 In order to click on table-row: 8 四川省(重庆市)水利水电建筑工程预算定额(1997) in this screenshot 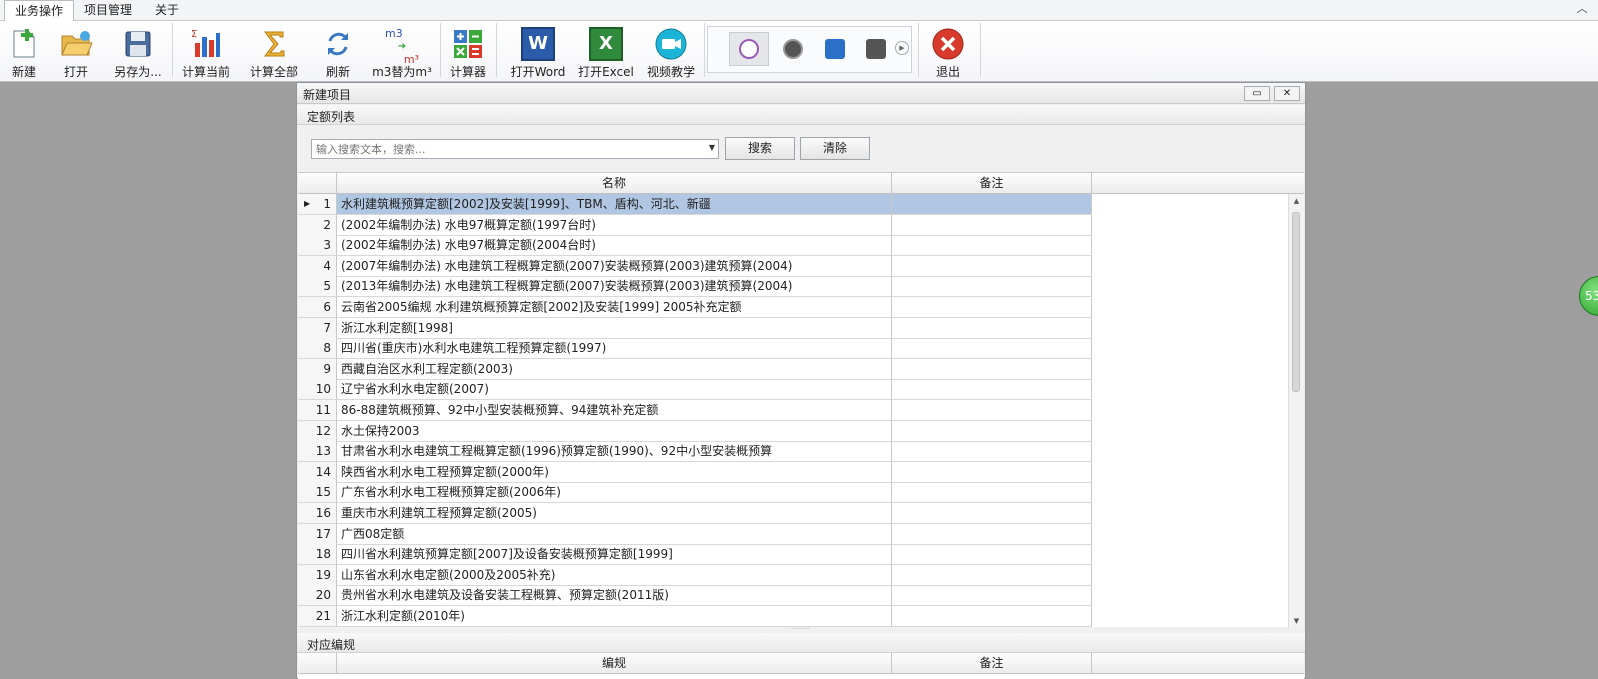, I will do `click(801, 349)`.